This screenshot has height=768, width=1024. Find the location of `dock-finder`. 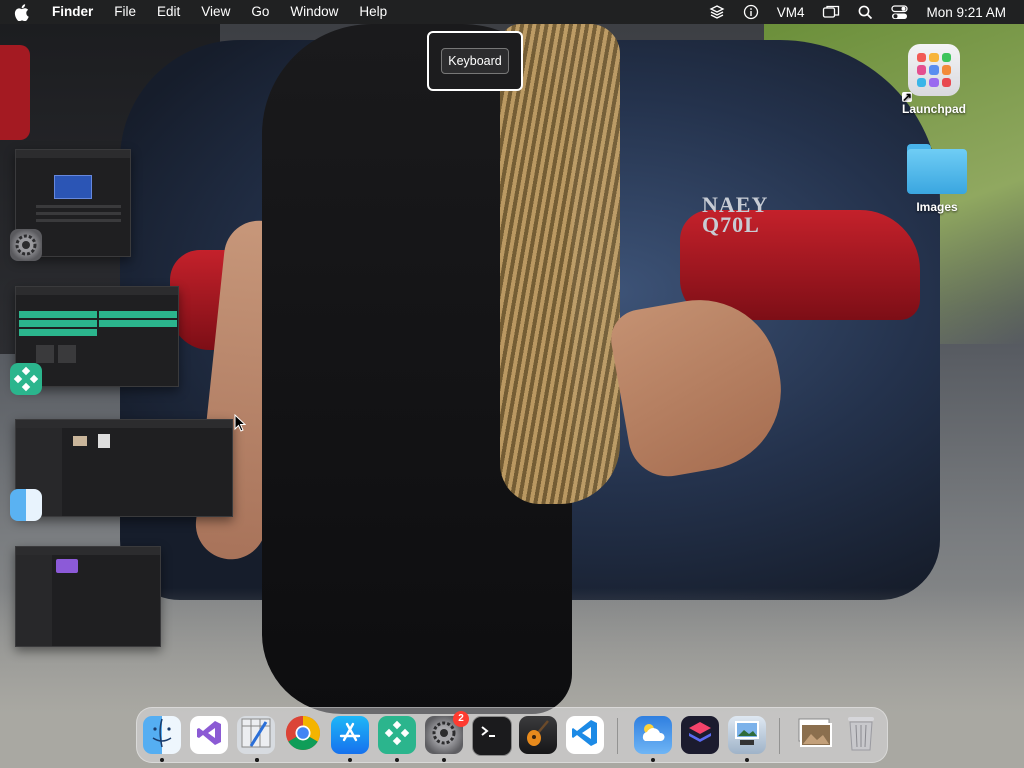

dock-finder is located at coordinates (162, 735).